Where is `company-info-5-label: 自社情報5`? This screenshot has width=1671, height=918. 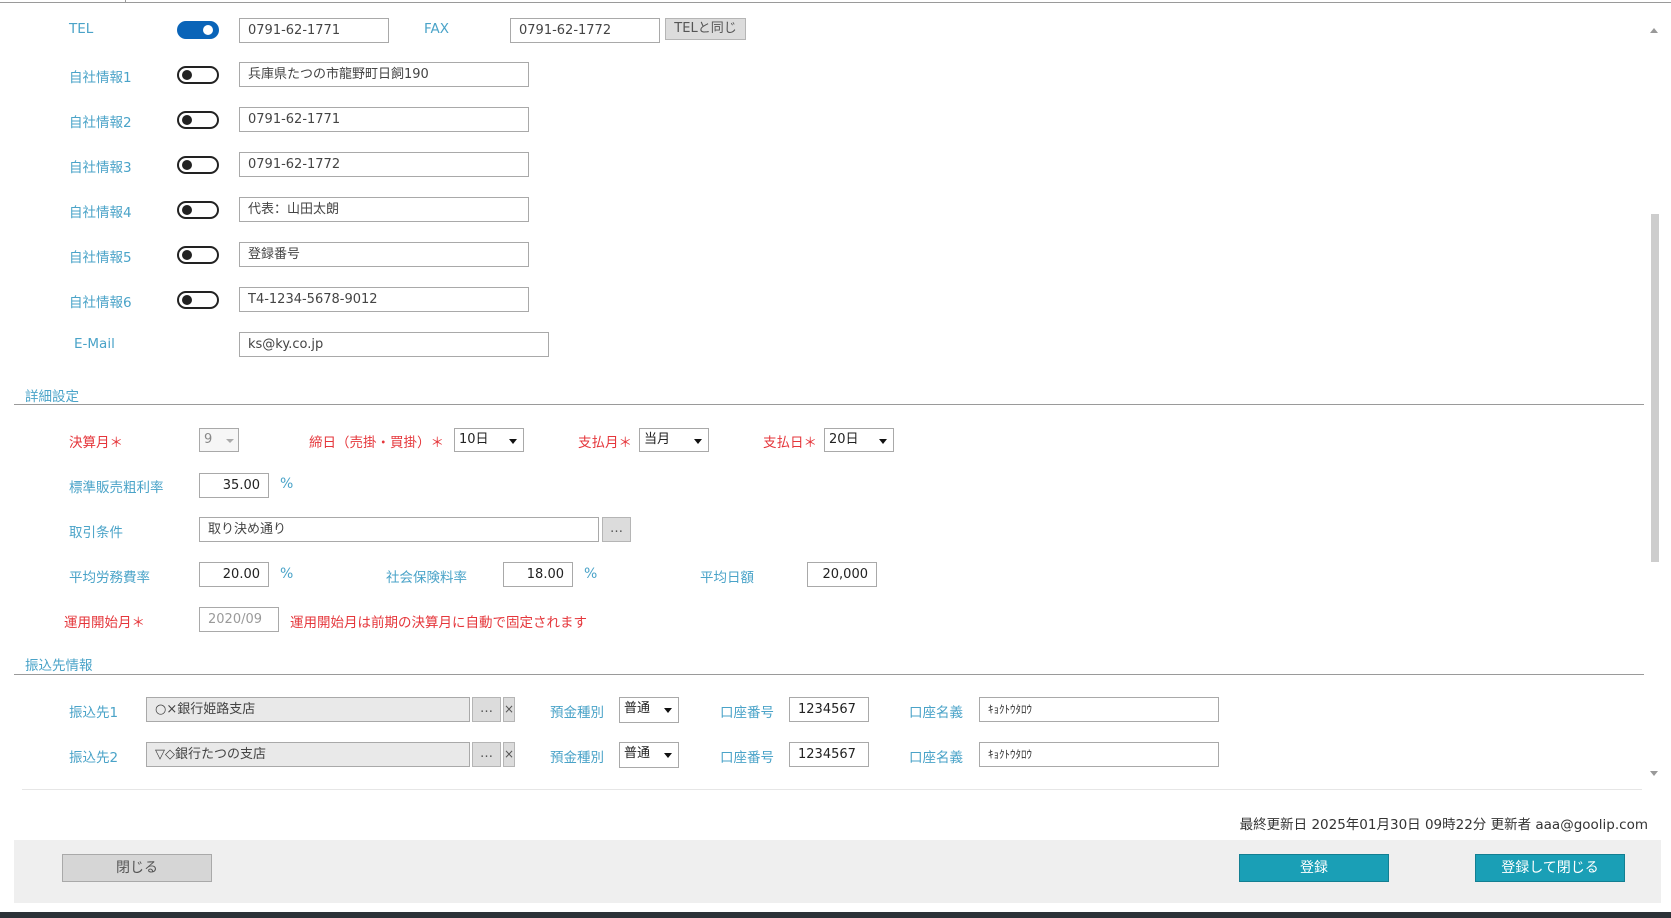 company-info-5-label: 自社情報5 is located at coordinates (100, 258).